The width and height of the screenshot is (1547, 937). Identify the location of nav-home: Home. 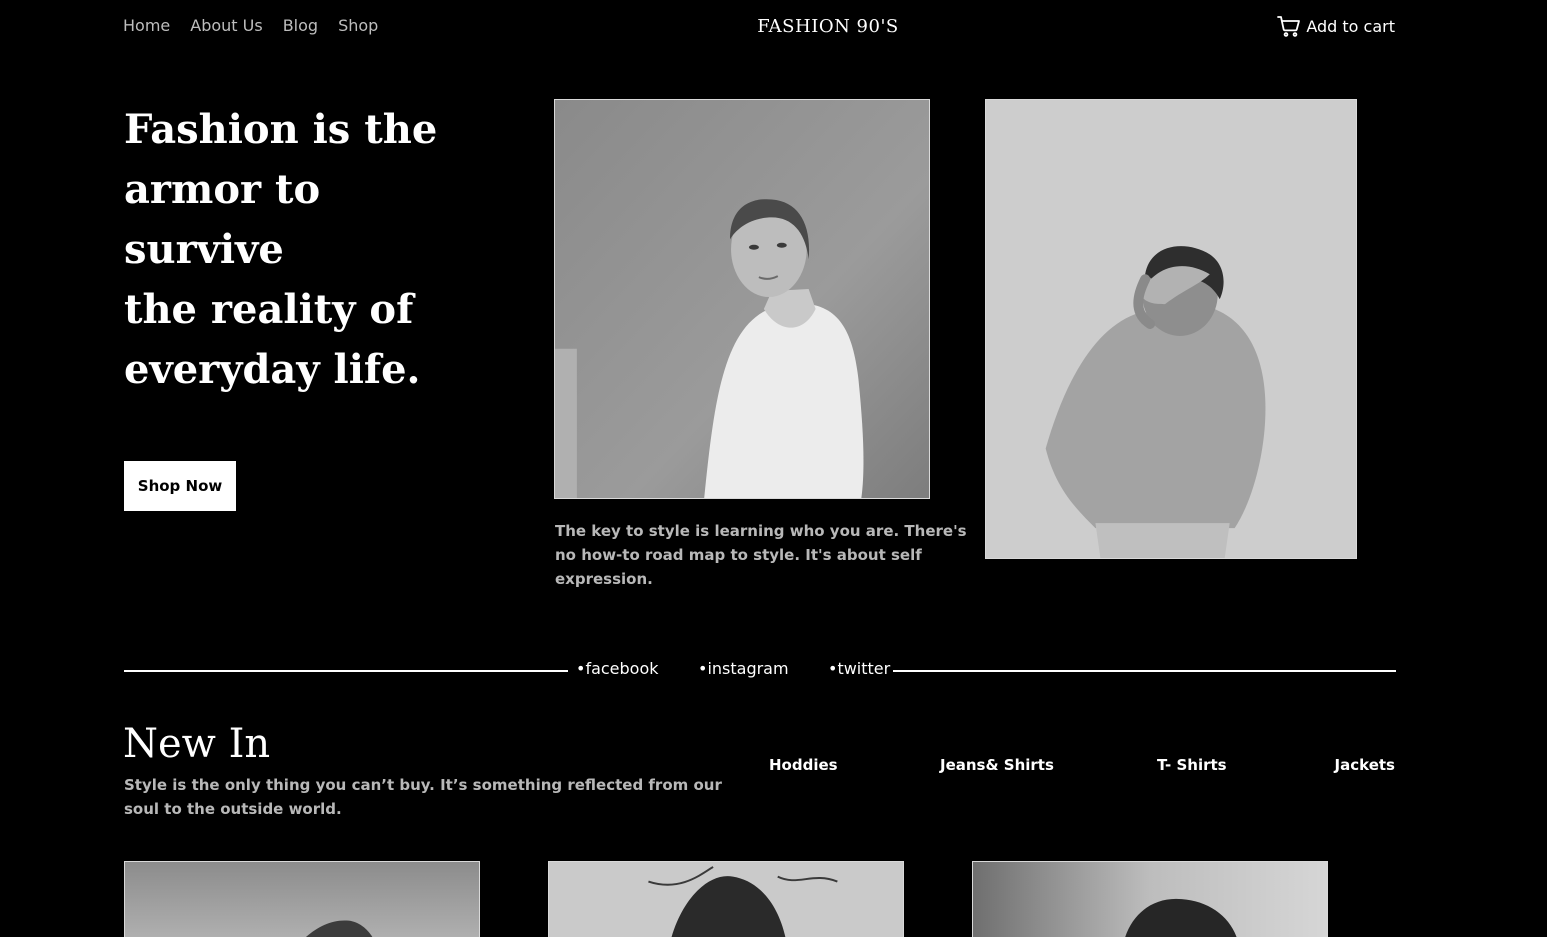
(146, 25).